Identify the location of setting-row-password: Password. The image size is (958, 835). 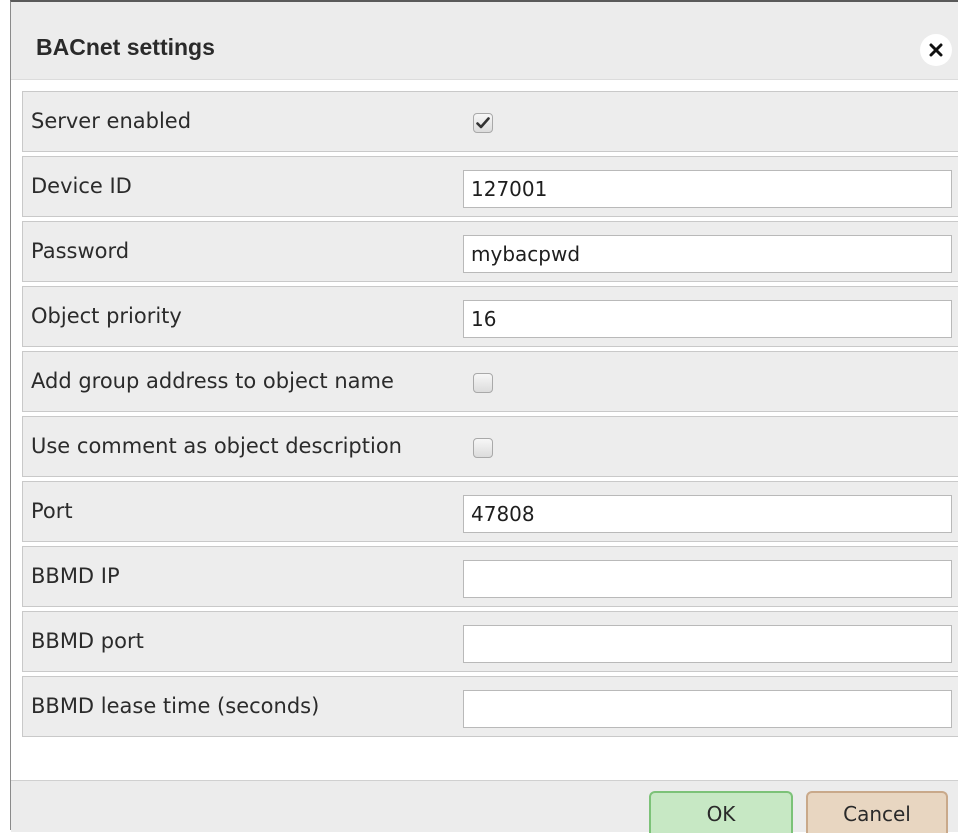
(490, 251).